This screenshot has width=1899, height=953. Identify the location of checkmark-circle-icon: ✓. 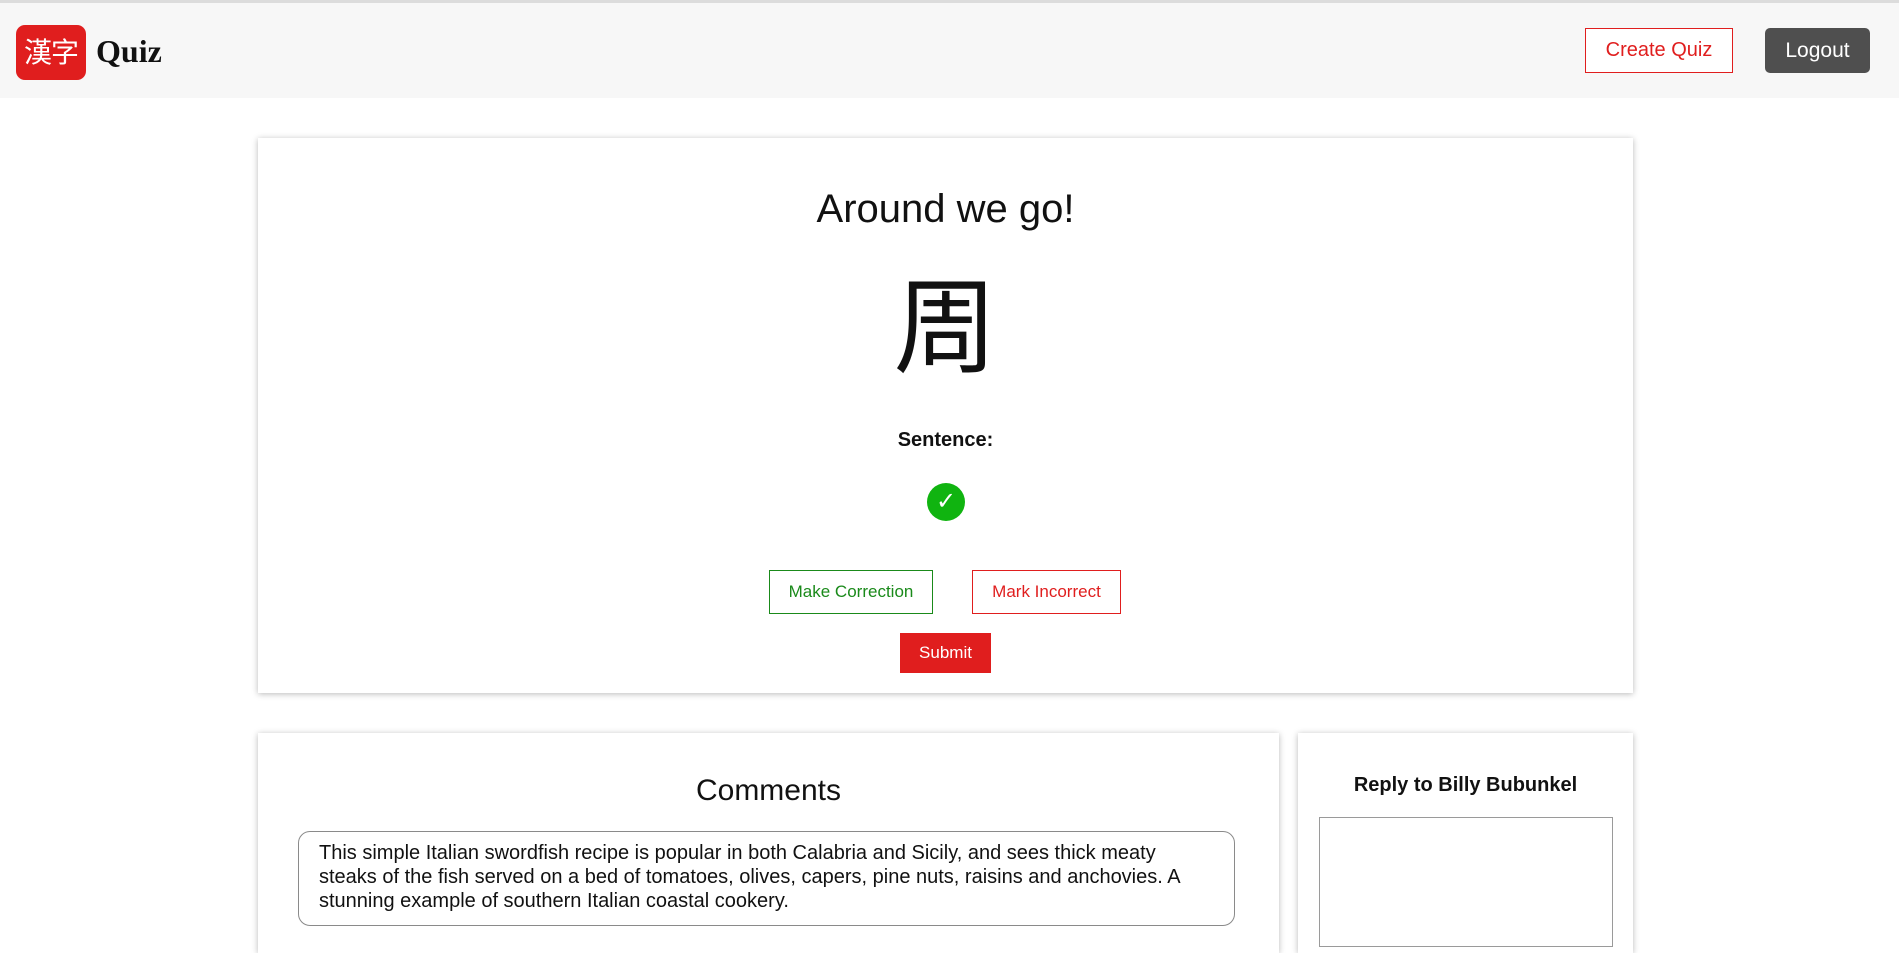
(946, 502).